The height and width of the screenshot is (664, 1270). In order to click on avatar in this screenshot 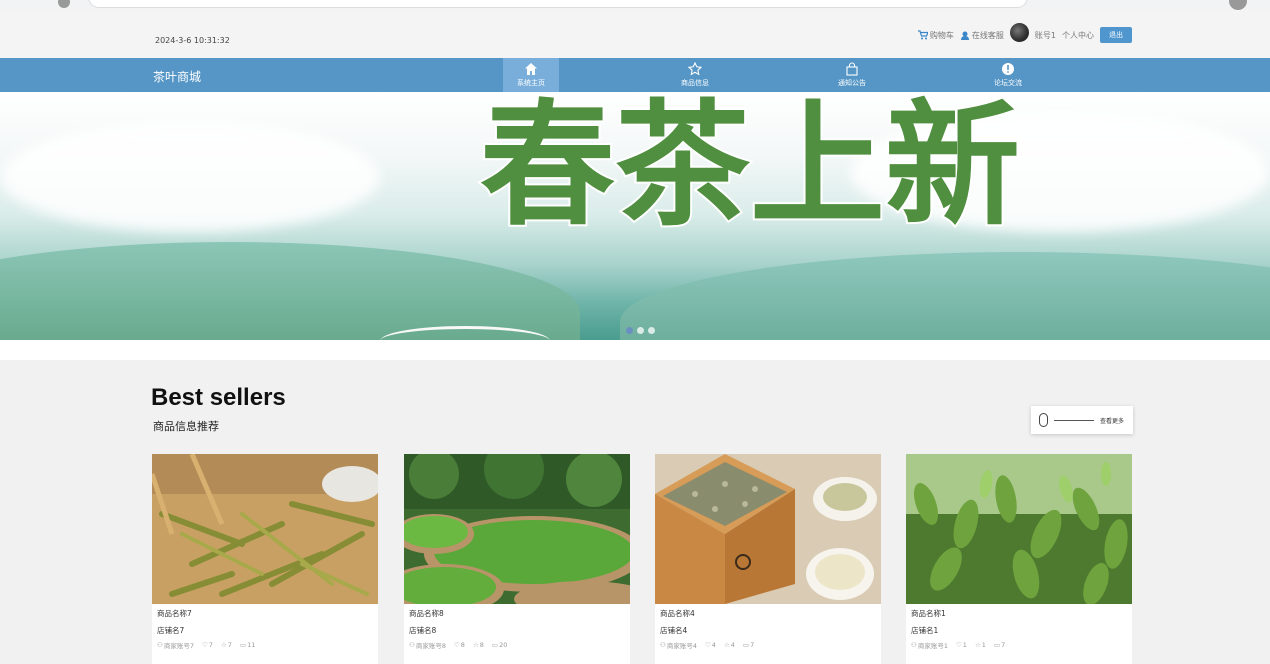, I will do `click(1019, 32)`.